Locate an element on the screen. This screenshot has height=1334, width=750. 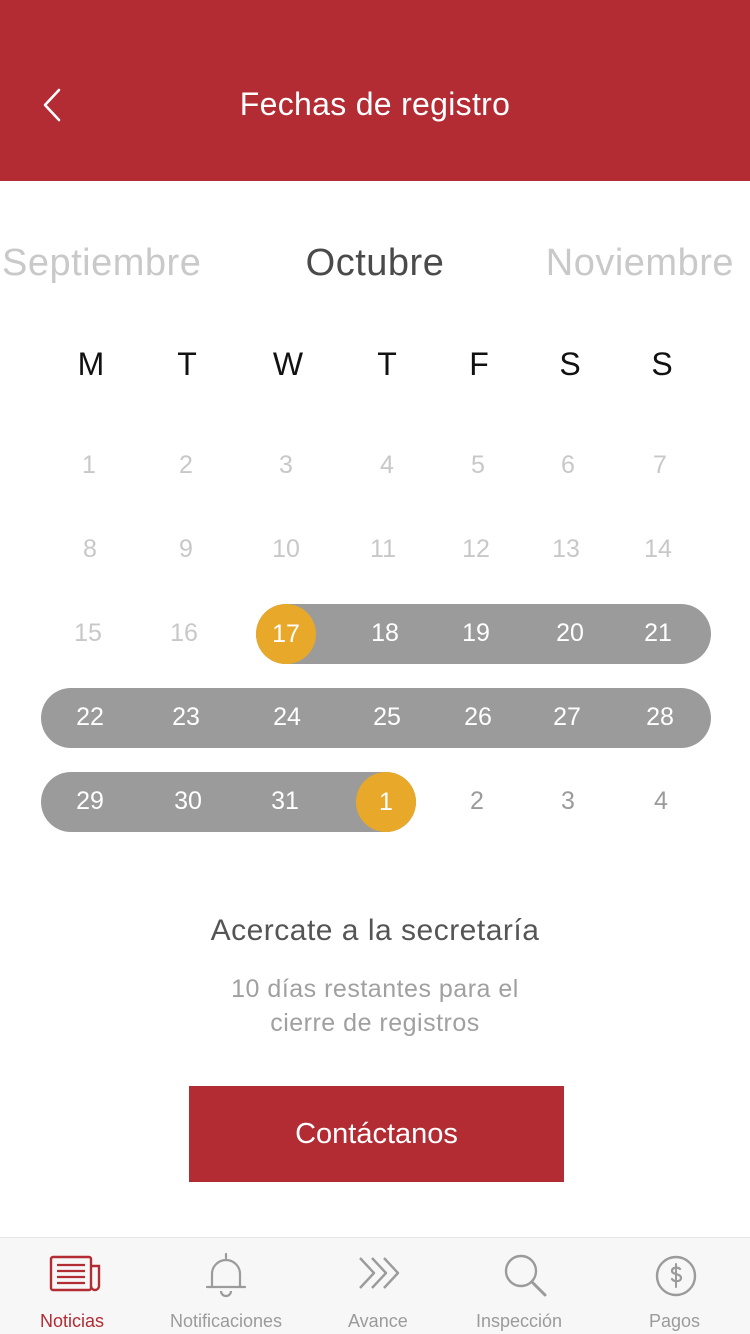
info-title: Acercate a la secretaría is located at coordinates (375, 930).